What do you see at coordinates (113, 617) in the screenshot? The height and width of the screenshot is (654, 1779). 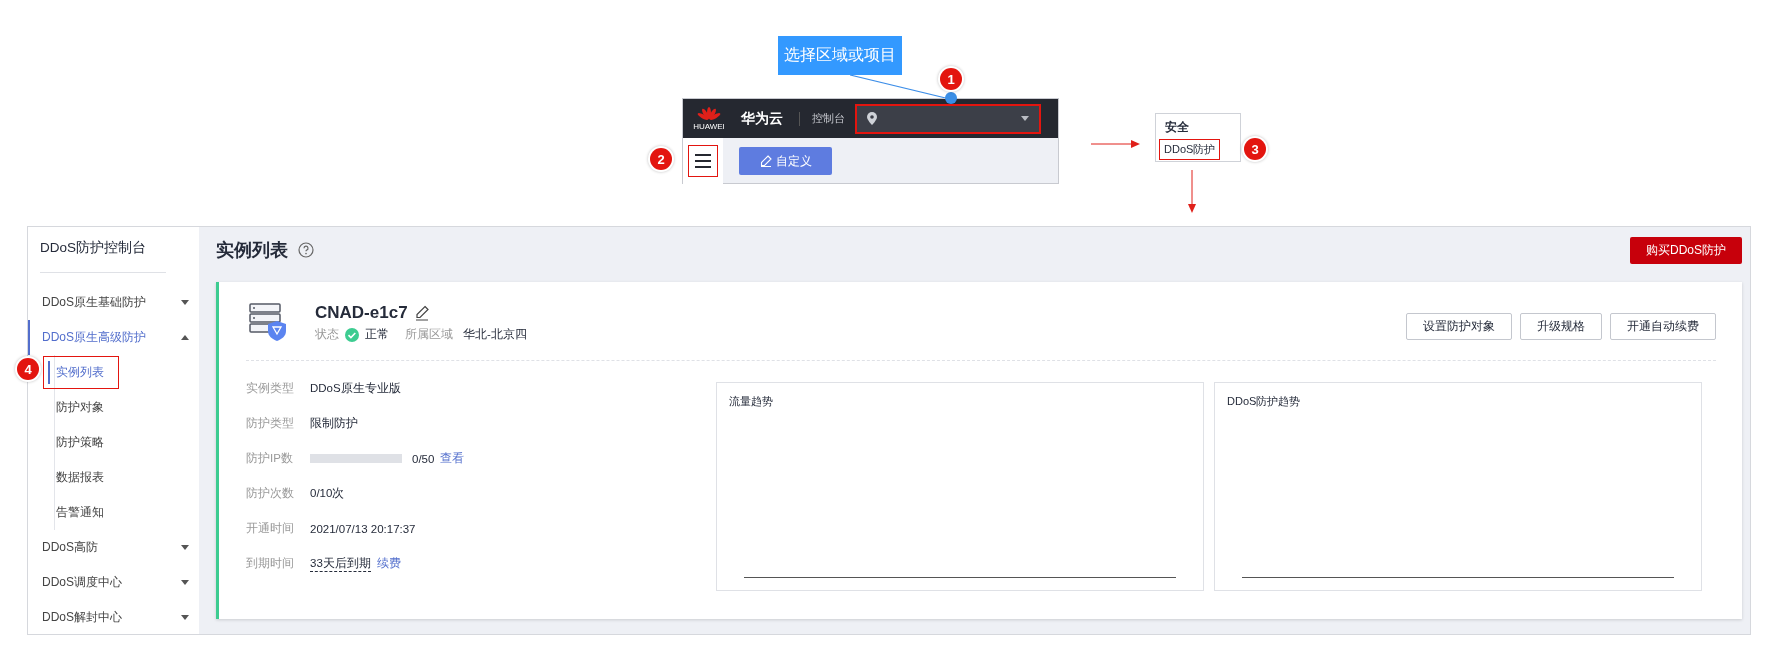 I see `sidebar-item: DDoS解封中心` at bounding box center [113, 617].